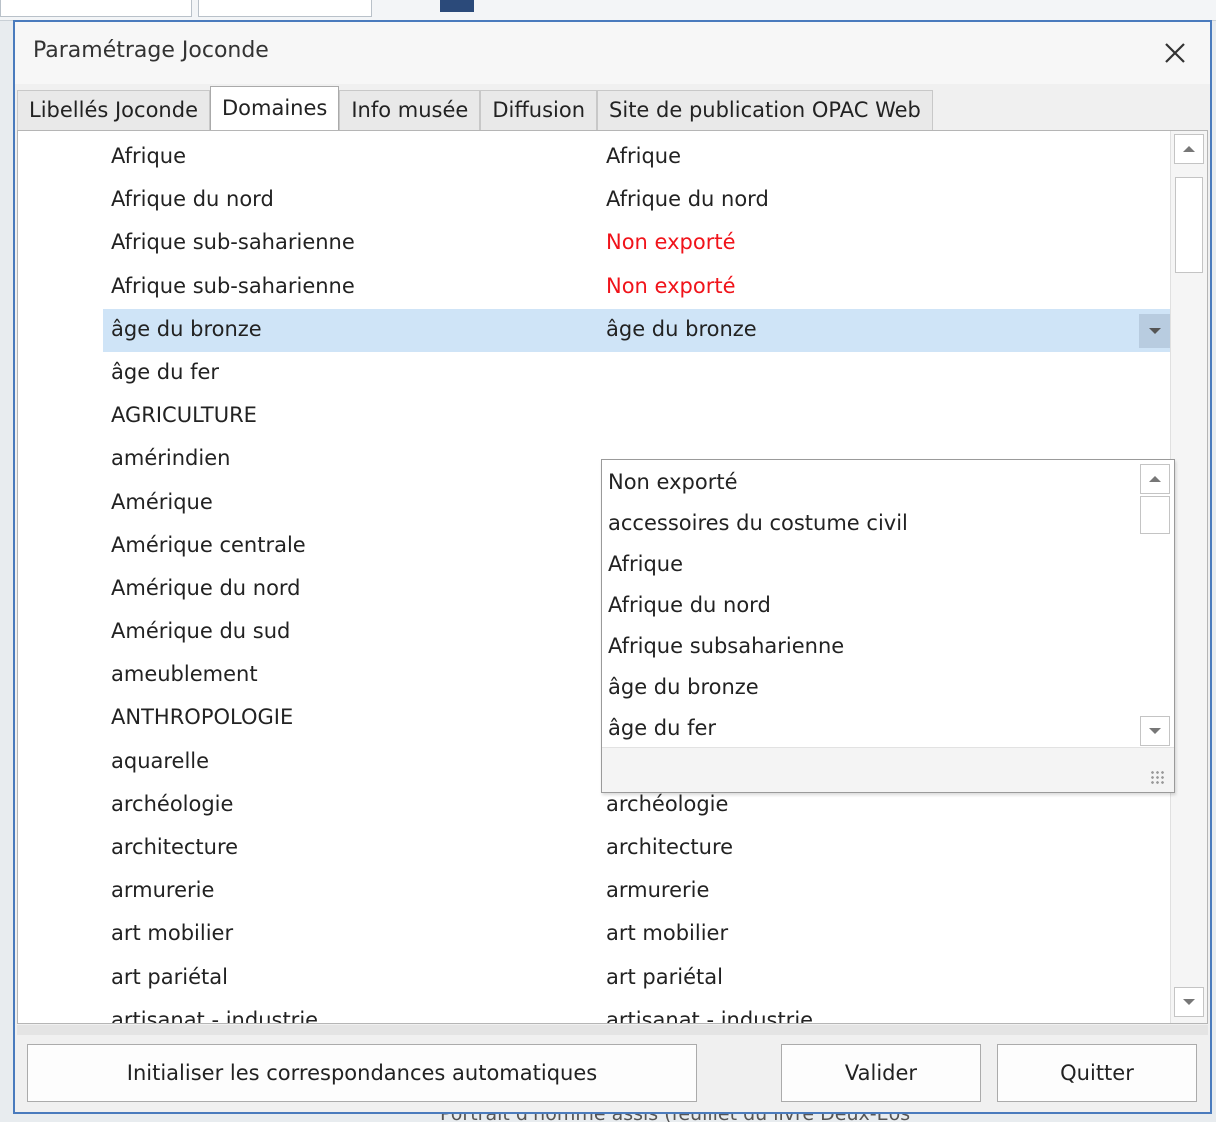 This screenshot has width=1216, height=1122. Describe the element at coordinates (1097, 1073) in the screenshot. I see `quit-button: Quitter` at that location.